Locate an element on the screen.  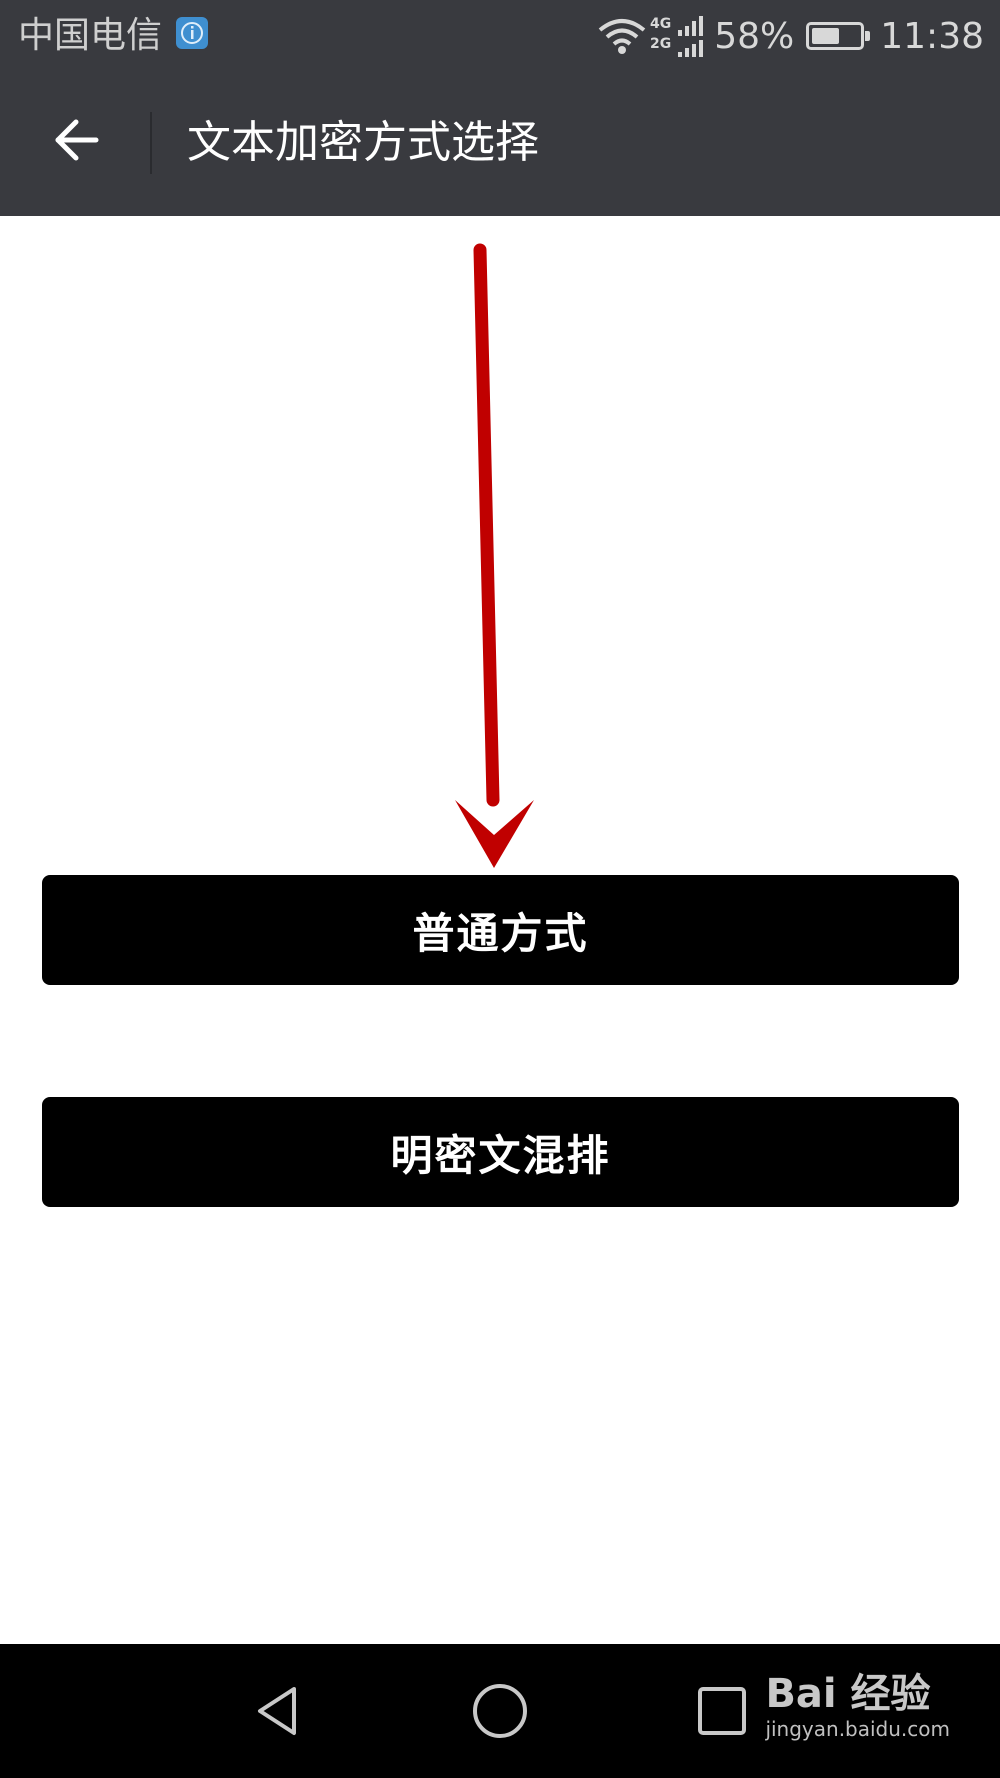
circle-home-icon is located at coordinates (500, 1711).